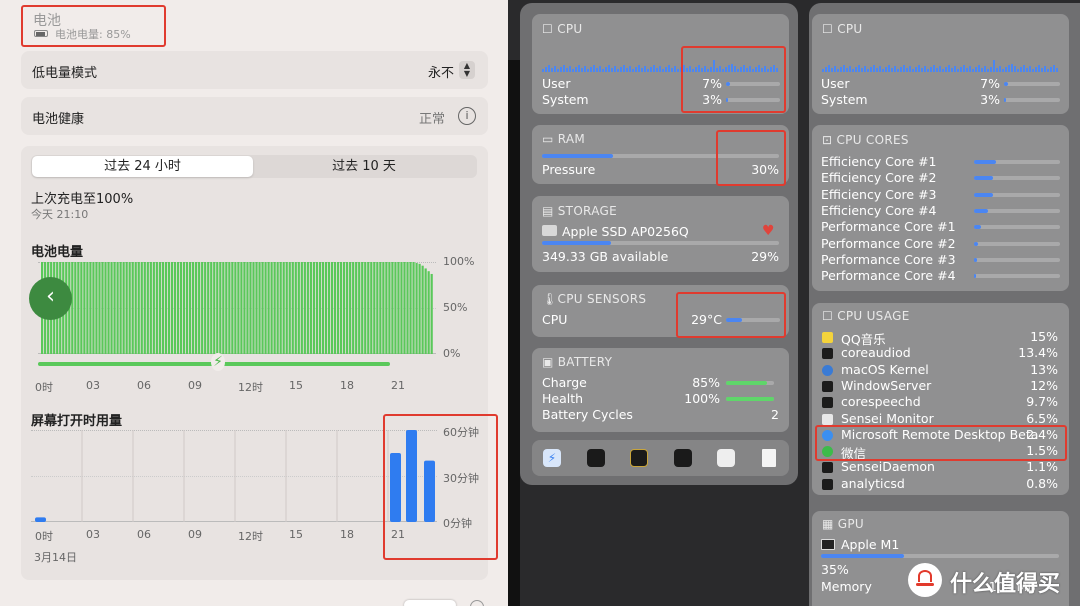 The height and width of the screenshot is (606, 1080). I want to click on core-label: Efficiency Core #4, so click(879, 210).